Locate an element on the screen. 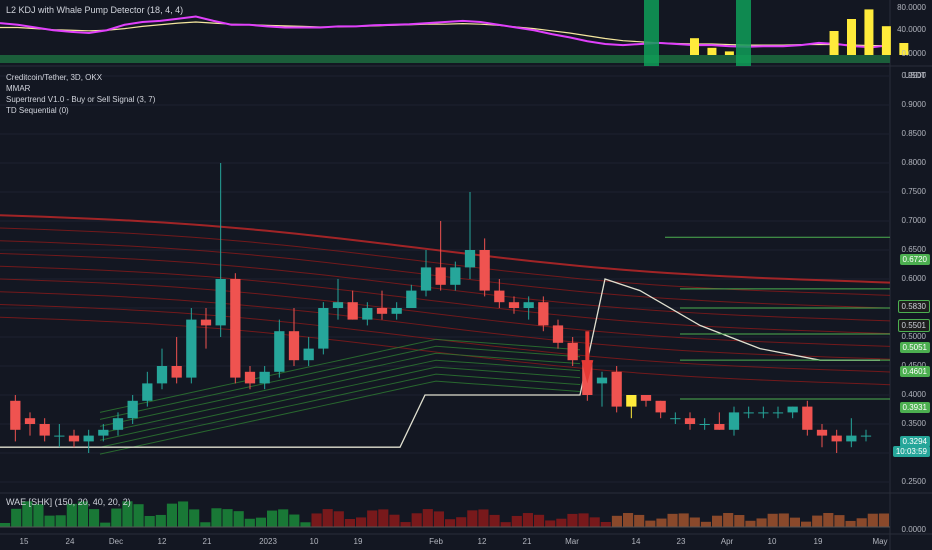 The width and height of the screenshot is (932, 550). mmar-green-ribbon is located at coordinates (340, 389).